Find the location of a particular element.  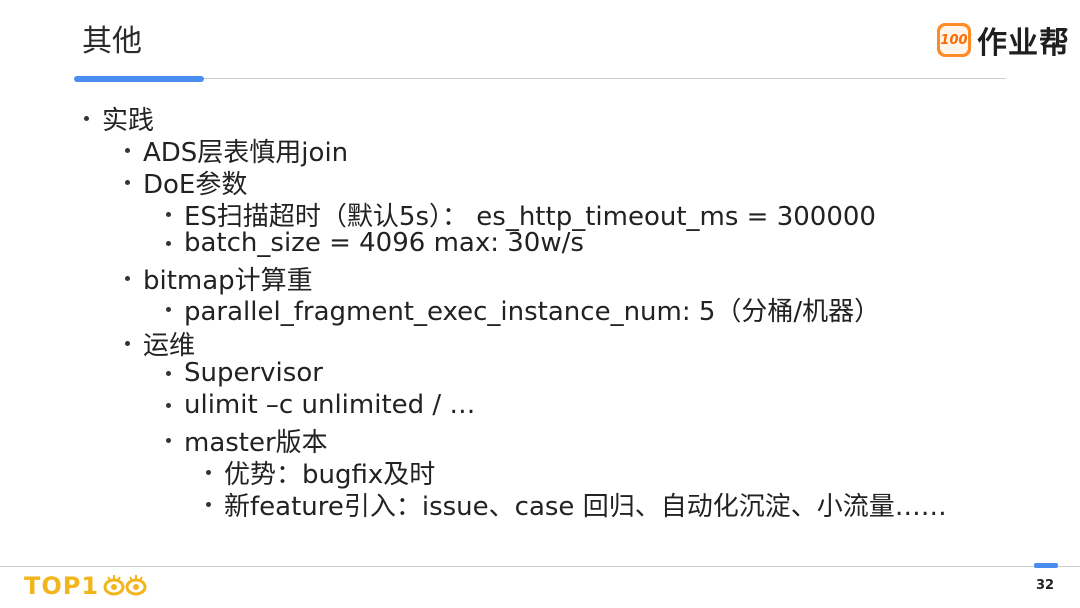

page-number: 32 is located at coordinates (1045, 585).